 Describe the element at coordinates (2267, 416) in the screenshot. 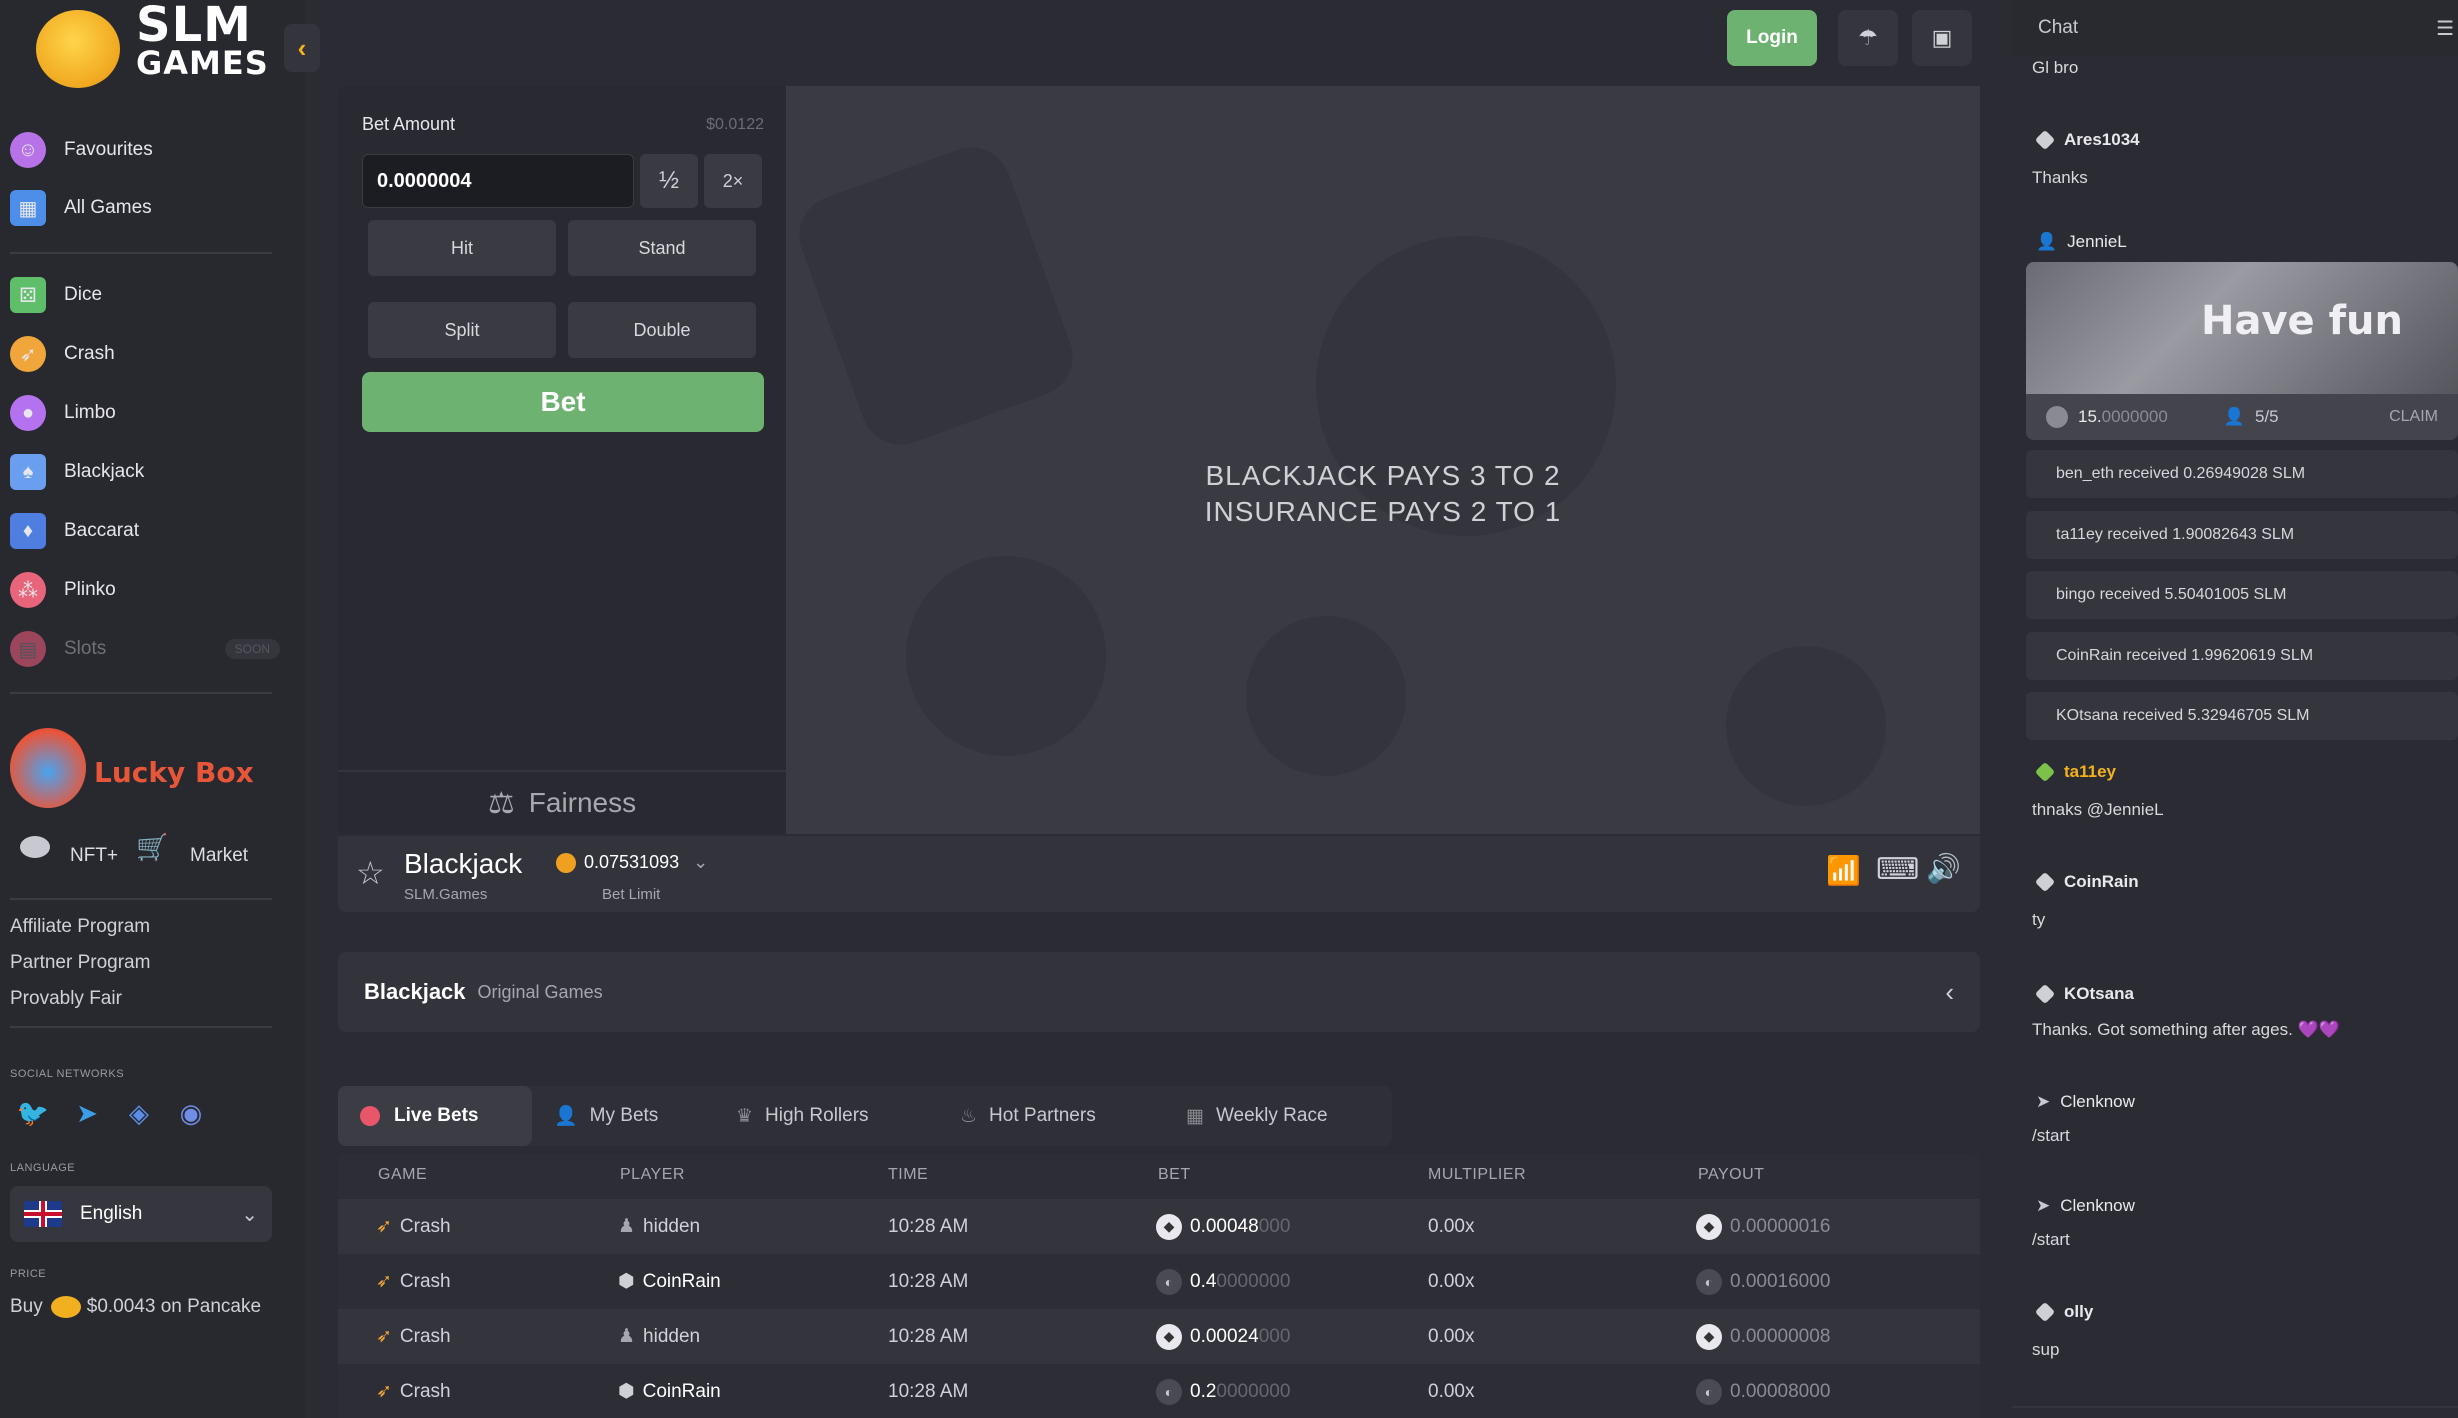

I see `rain-count: 5/5` at that location.